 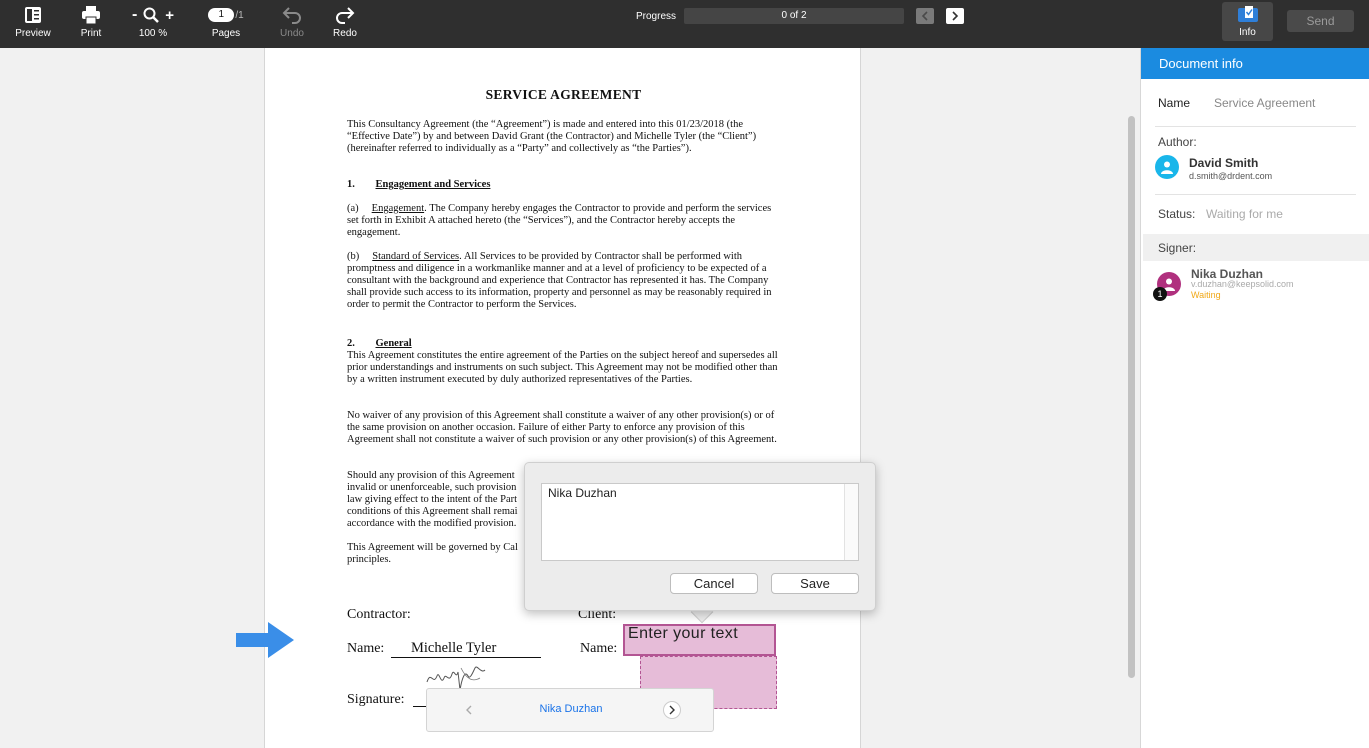 I want to click on signer-section-header: Signer:, so click(x=1256, y=247).